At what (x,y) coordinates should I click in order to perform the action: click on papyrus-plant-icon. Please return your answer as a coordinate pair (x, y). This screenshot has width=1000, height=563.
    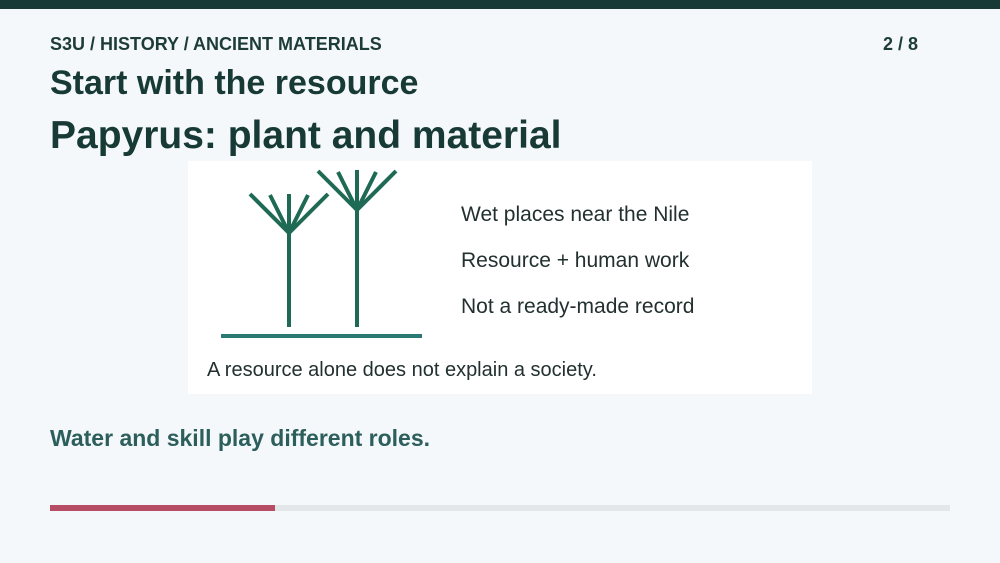
    Looking at the image, I should click on (321, 253).